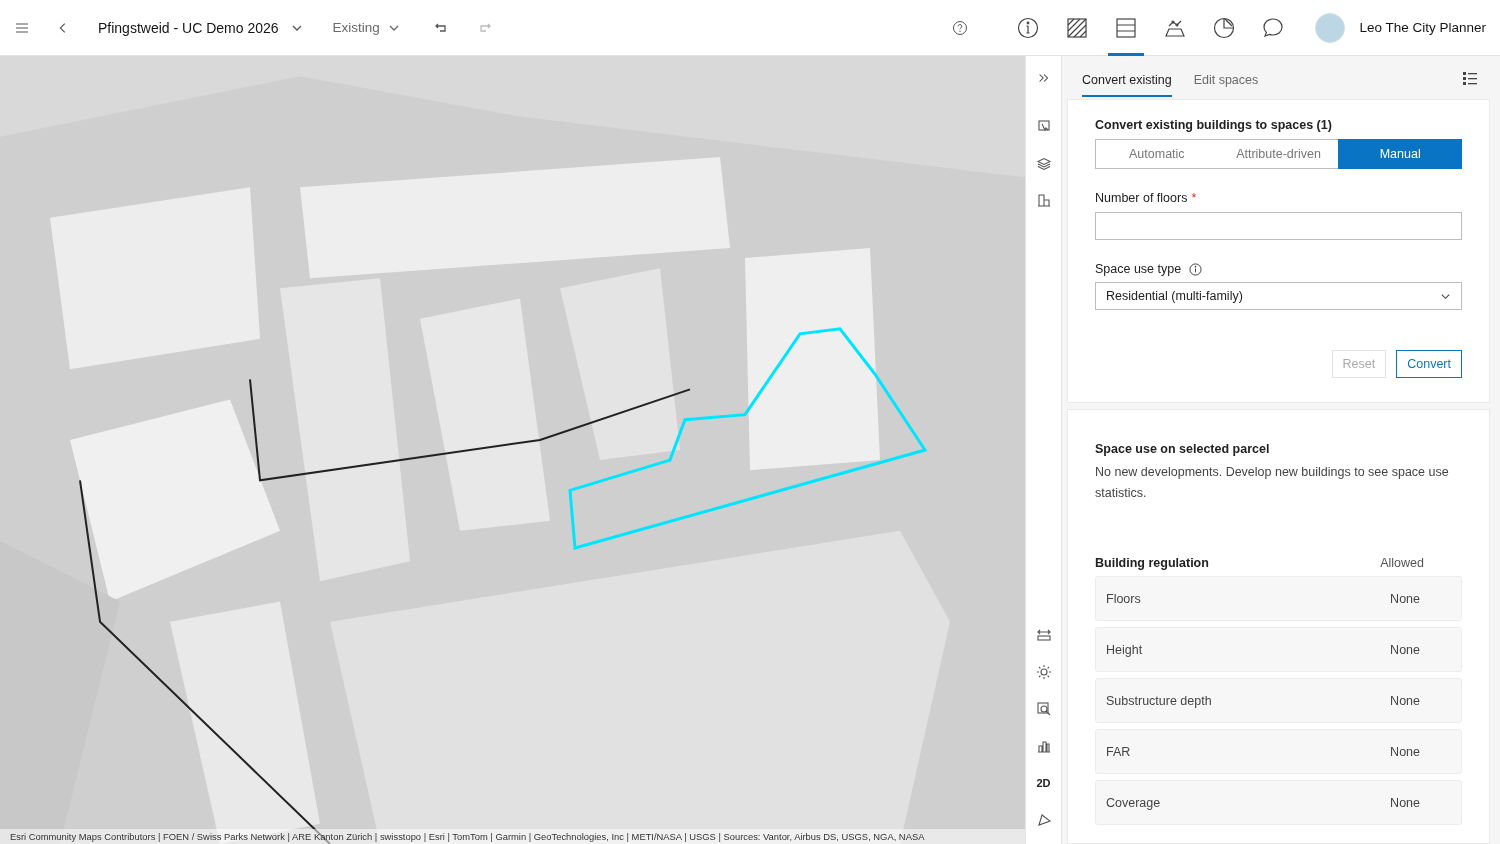 Image resolution: width=1500 pixels, height=844 pixels. I want to click on panel-tab: Edit spaces, so click(1226, 77).